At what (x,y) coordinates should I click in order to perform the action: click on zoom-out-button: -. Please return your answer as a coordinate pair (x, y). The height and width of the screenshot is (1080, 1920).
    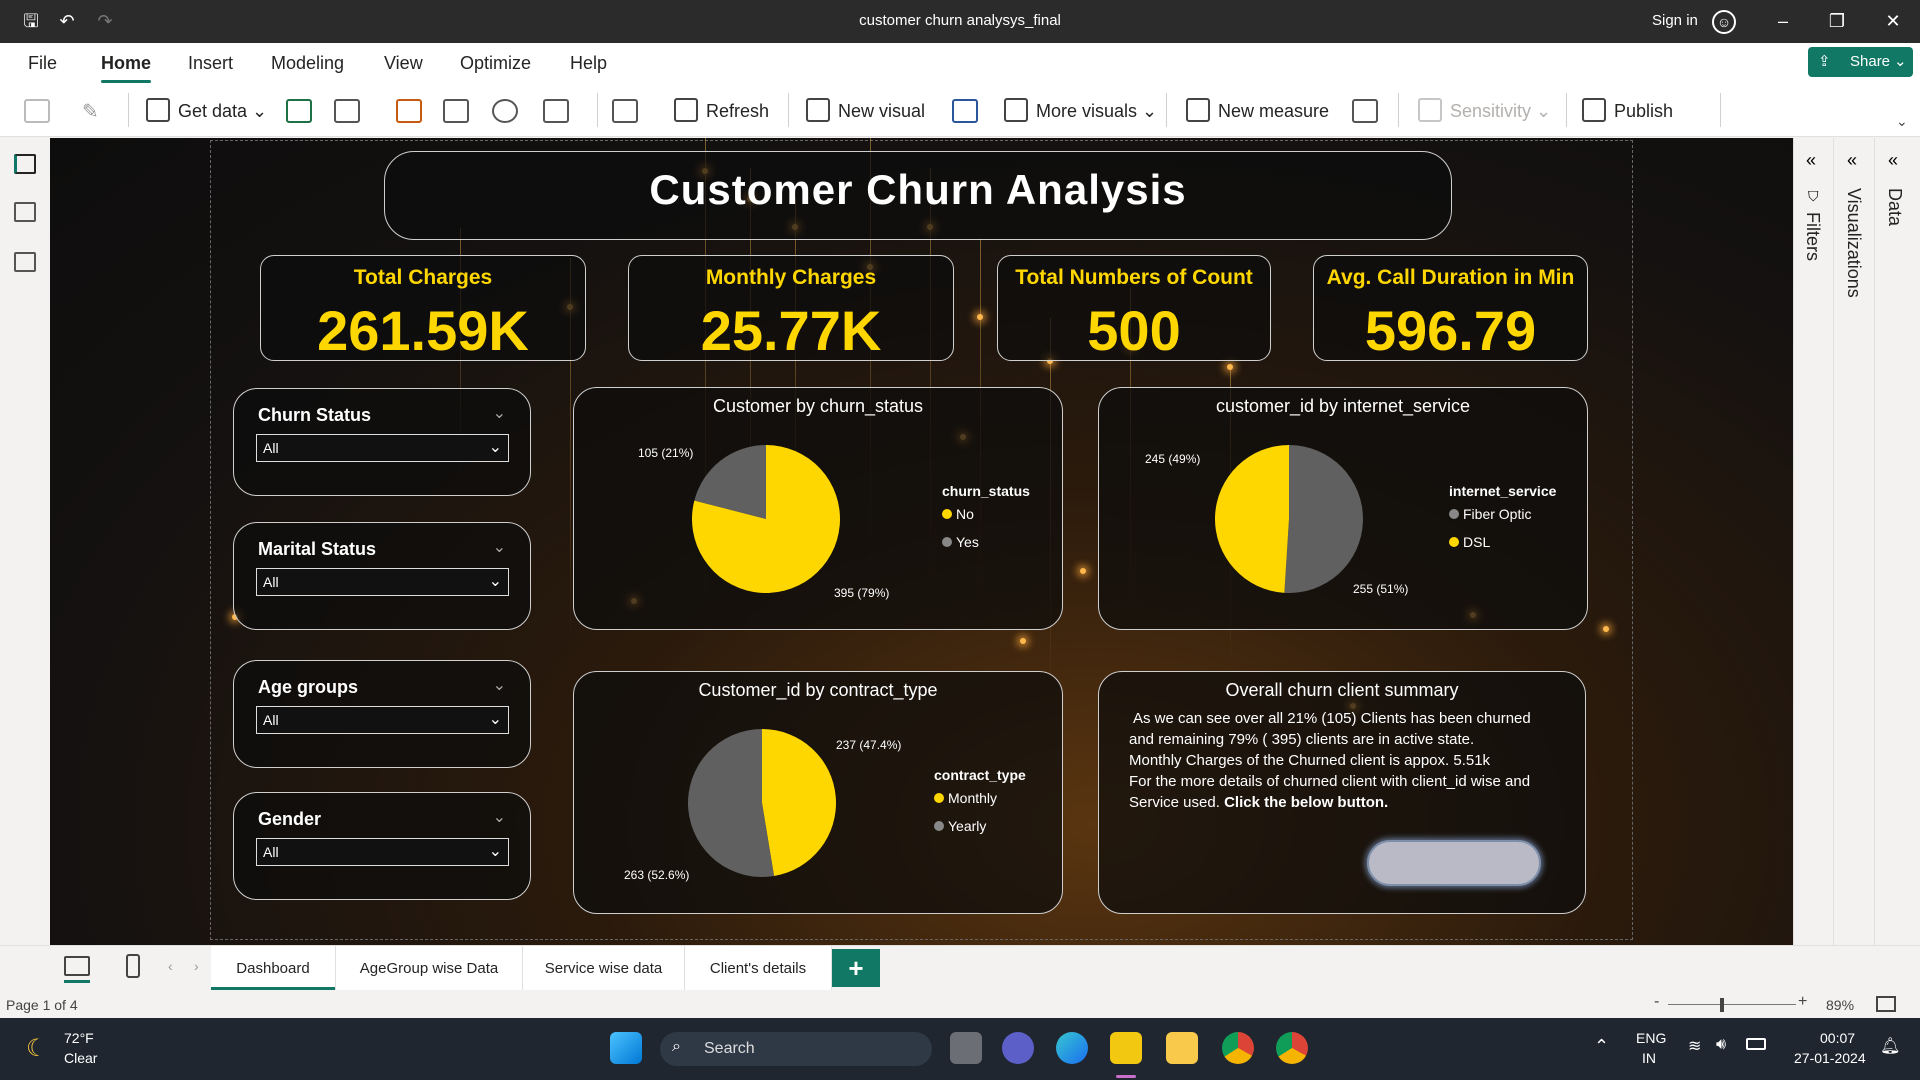
    Looking at the image, I should click on (1656, 1002).